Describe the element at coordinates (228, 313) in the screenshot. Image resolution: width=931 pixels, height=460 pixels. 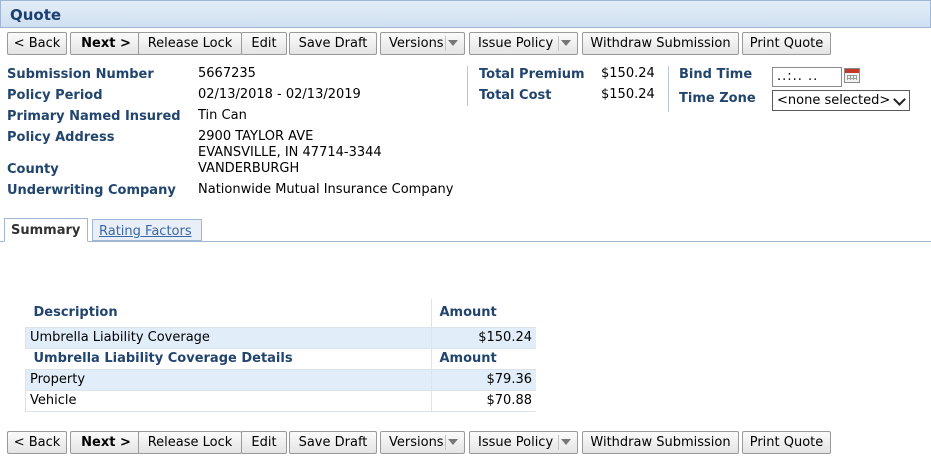
I see `column-header-description: Description` at that location.